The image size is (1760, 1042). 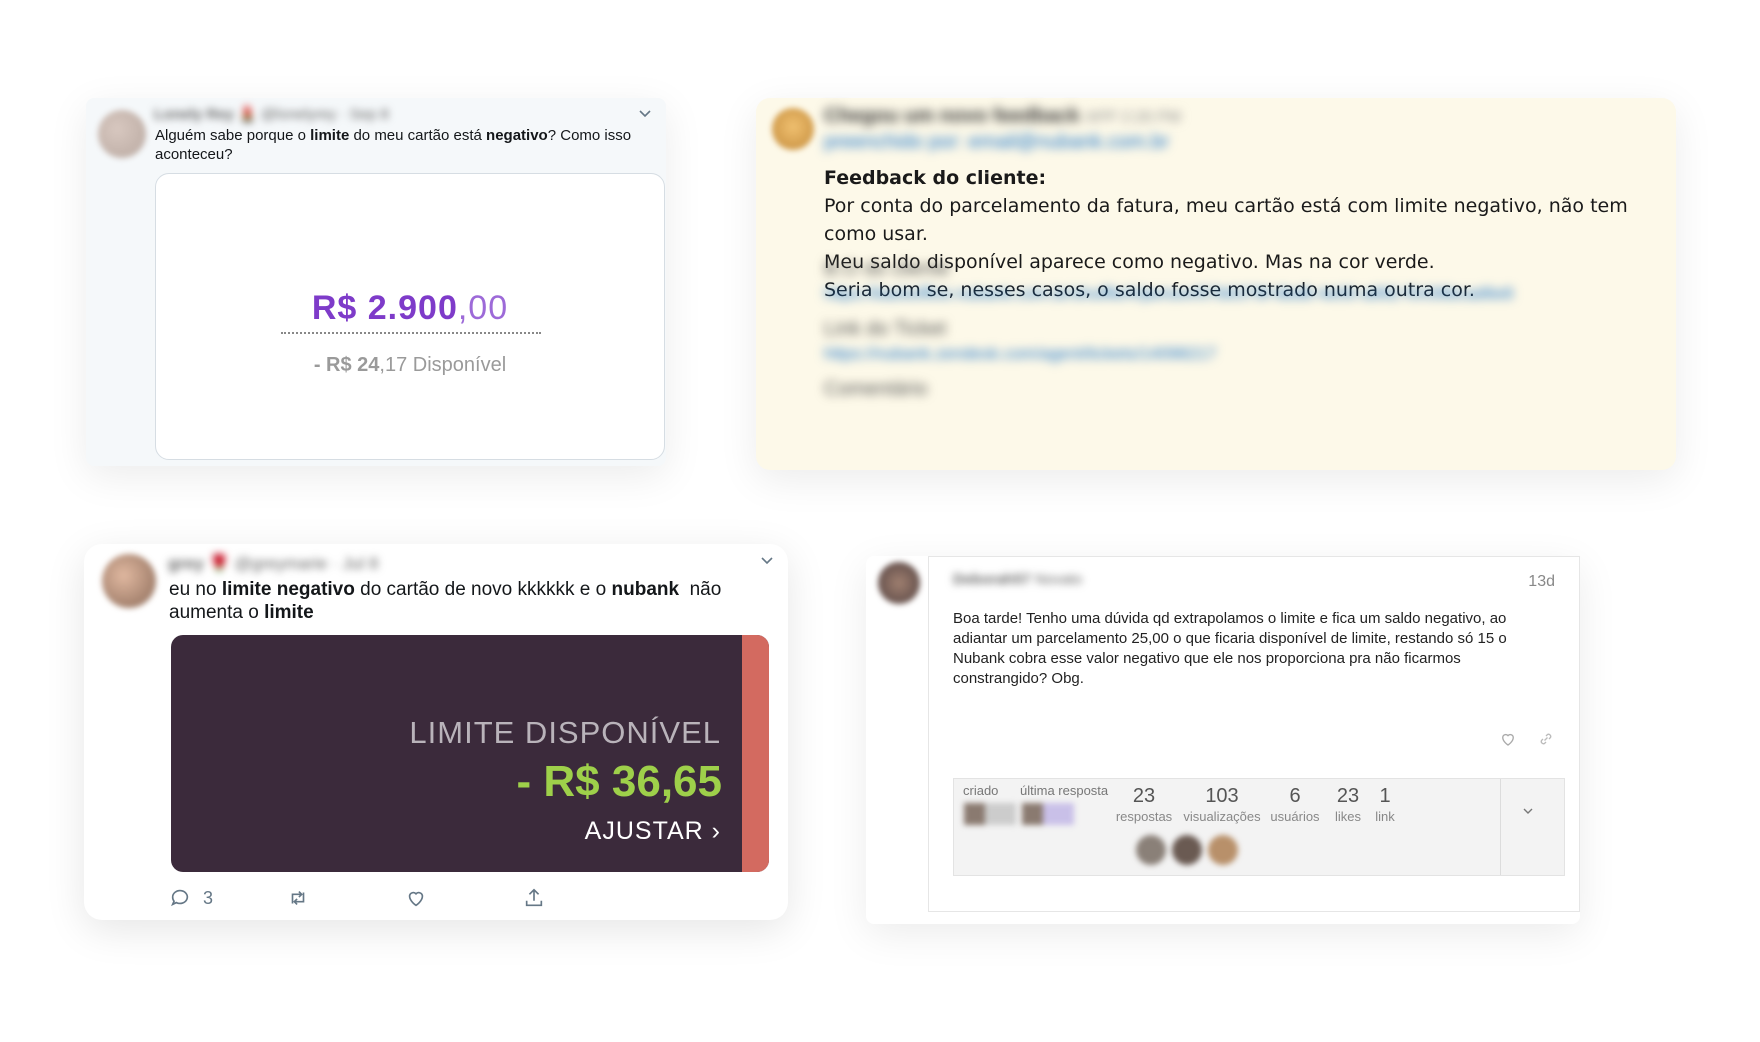 What do you see at coordinates (410, 308) in the screenshot?
I see `balance-amount: R$ 2.900,00` at bounding box center [410, 308].